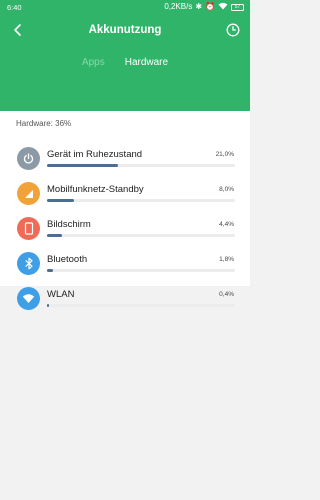  Describe the element at coordinates (28, 298) in the screenshot. I see `wifi-icon` at that location.